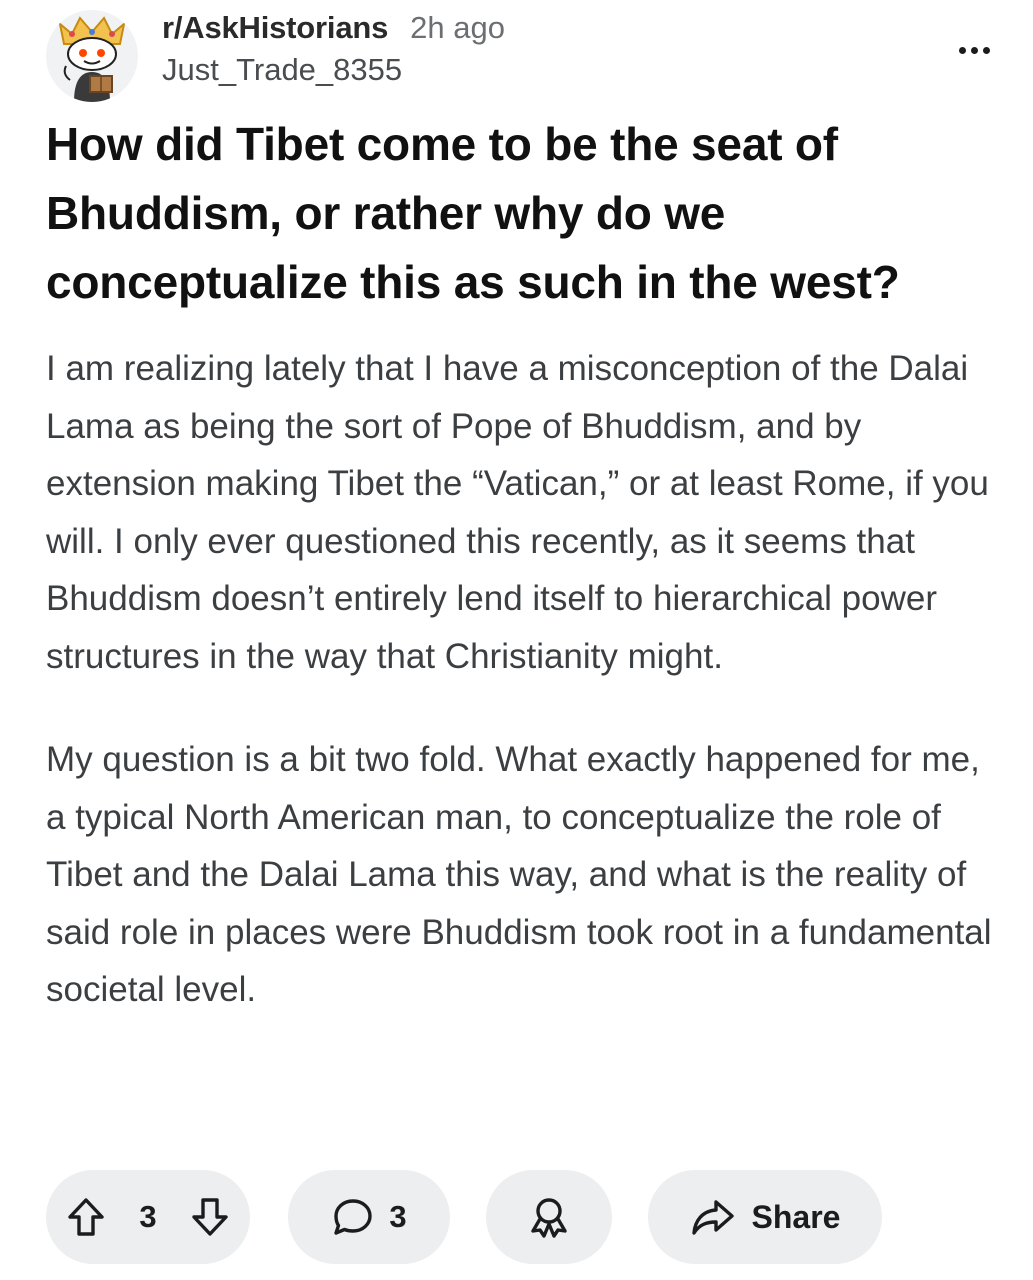 The width and height of the screenshot is (1033, 1280). I want to click on arrow-down-icon, so click(210, 1217).